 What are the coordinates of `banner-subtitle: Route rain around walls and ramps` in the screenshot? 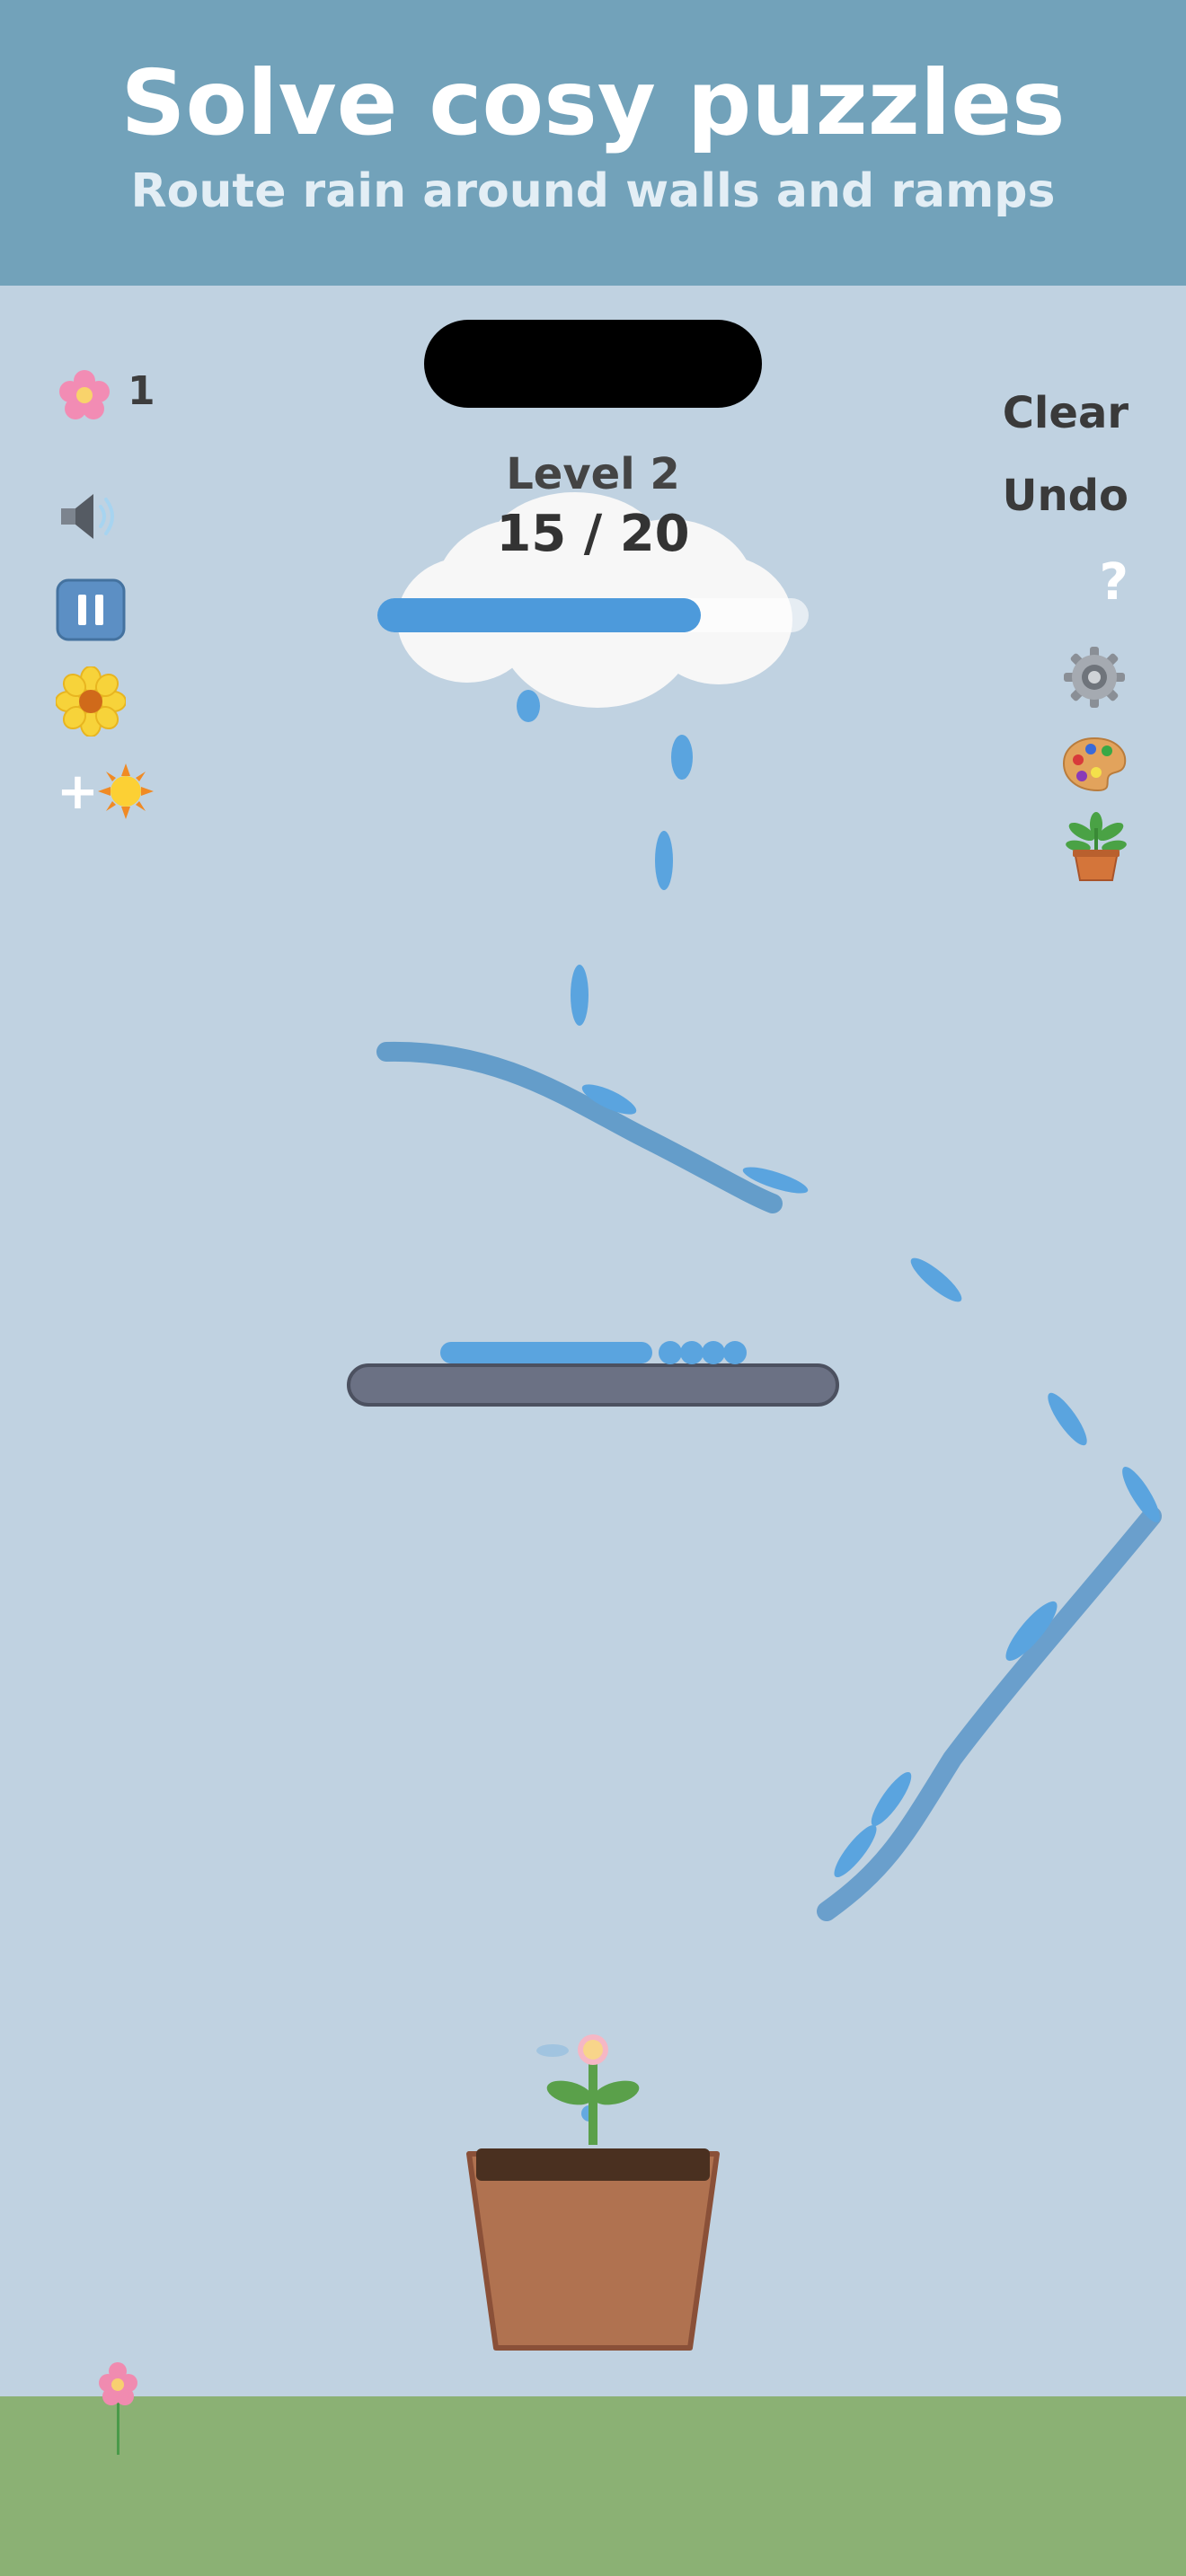 It's located at (593, 191).